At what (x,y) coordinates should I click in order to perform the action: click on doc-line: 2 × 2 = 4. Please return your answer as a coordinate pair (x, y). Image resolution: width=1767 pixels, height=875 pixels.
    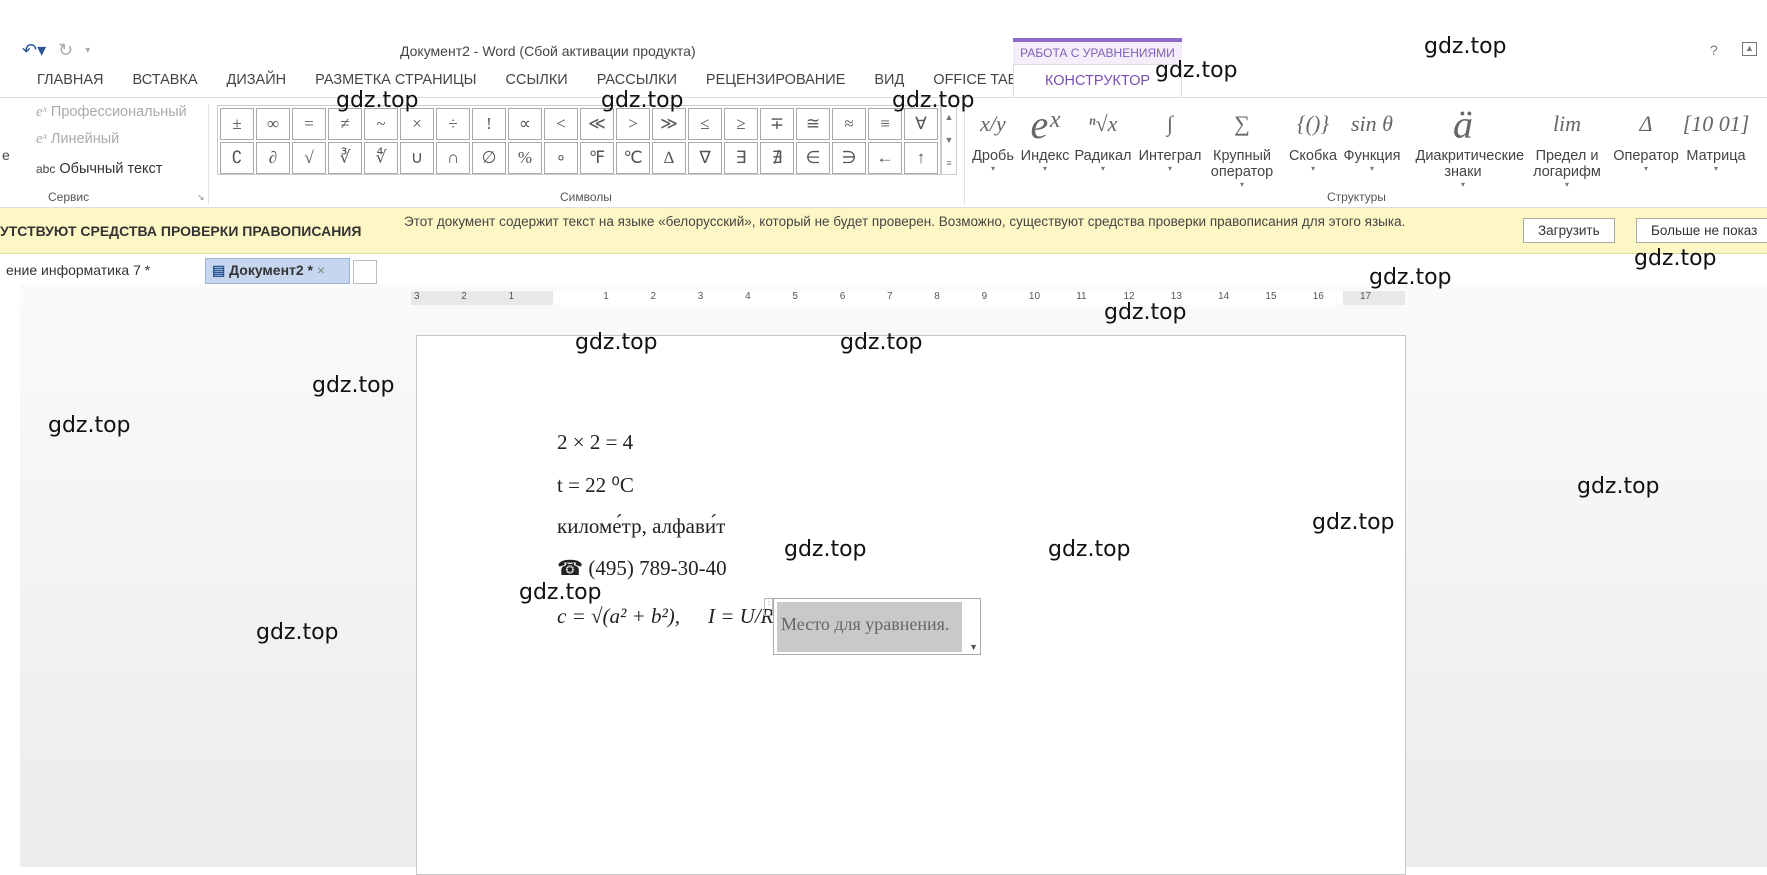
    Looking at the image, I should click on (595, 442).